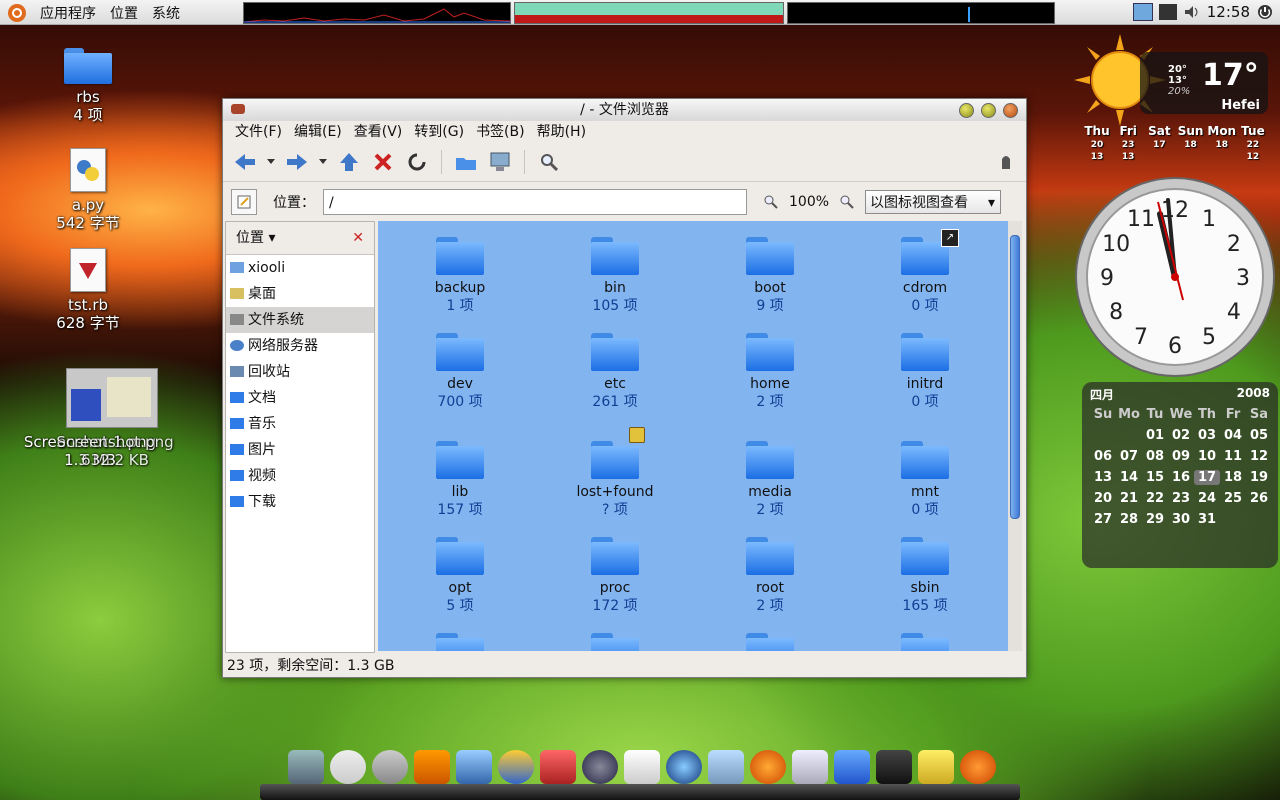  Describe the element at coordinates (1259, 435) in the screenshot. I see `calendar-day: 05` at that location.